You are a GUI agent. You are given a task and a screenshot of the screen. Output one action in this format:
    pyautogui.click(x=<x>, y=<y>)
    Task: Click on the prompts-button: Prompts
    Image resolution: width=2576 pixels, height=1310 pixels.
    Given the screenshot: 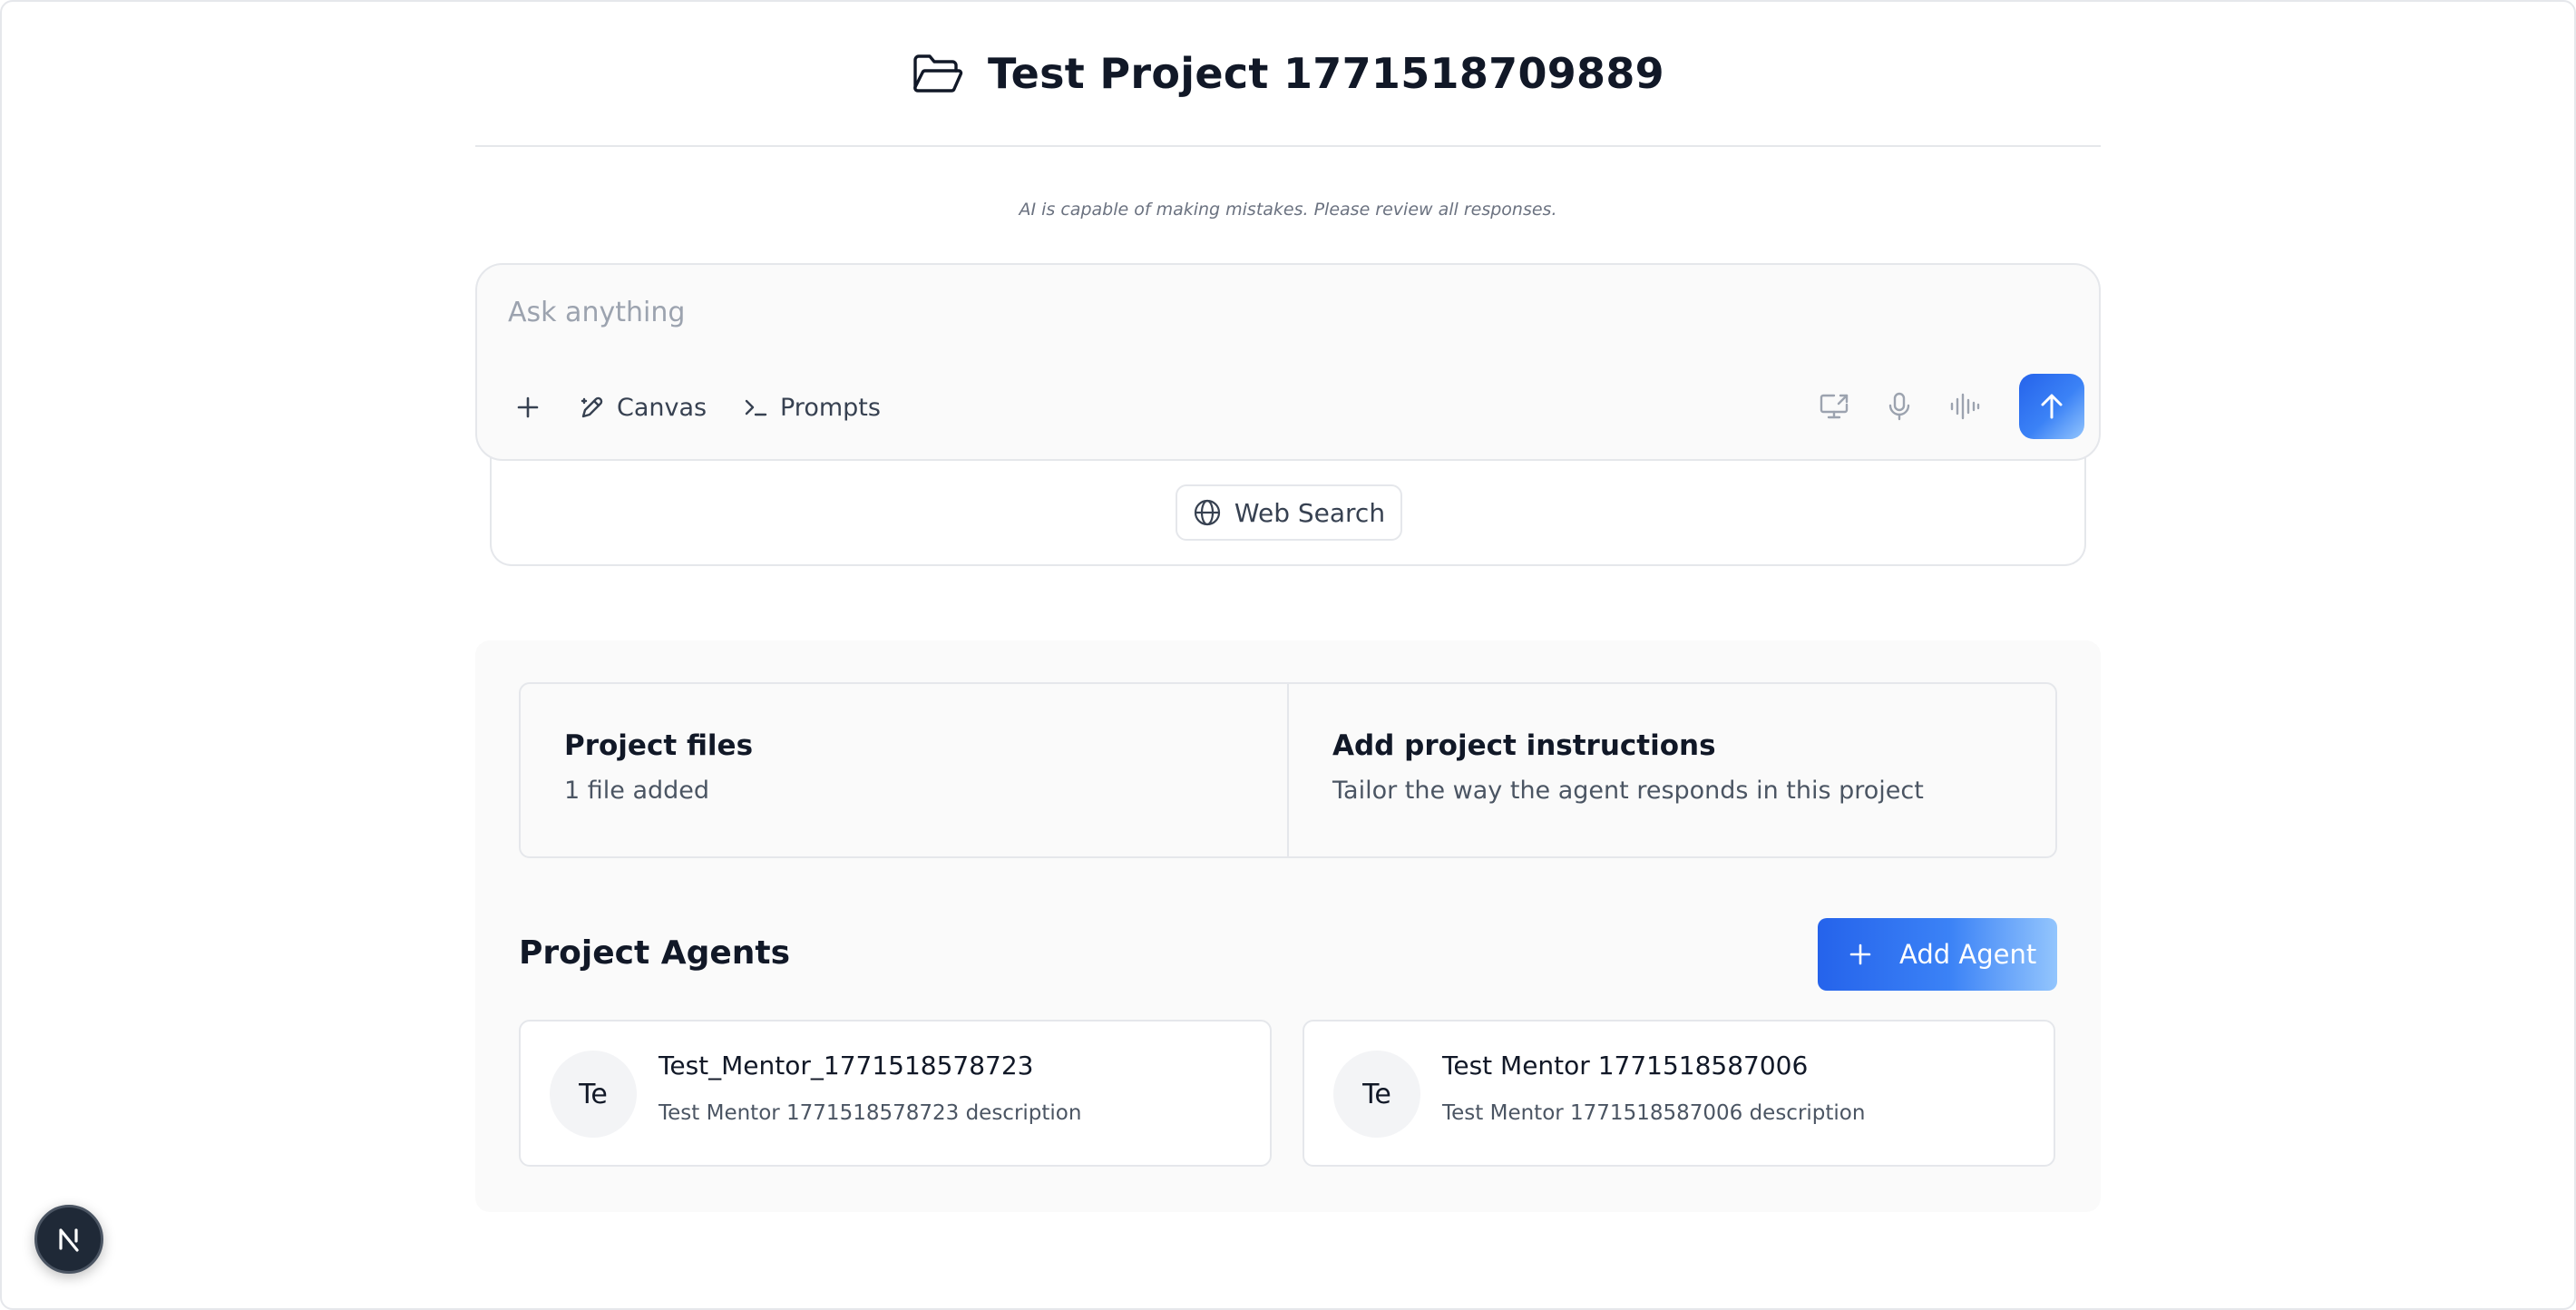 What is the action you would take?
    pyautogui.click(x=811, y=407)
    